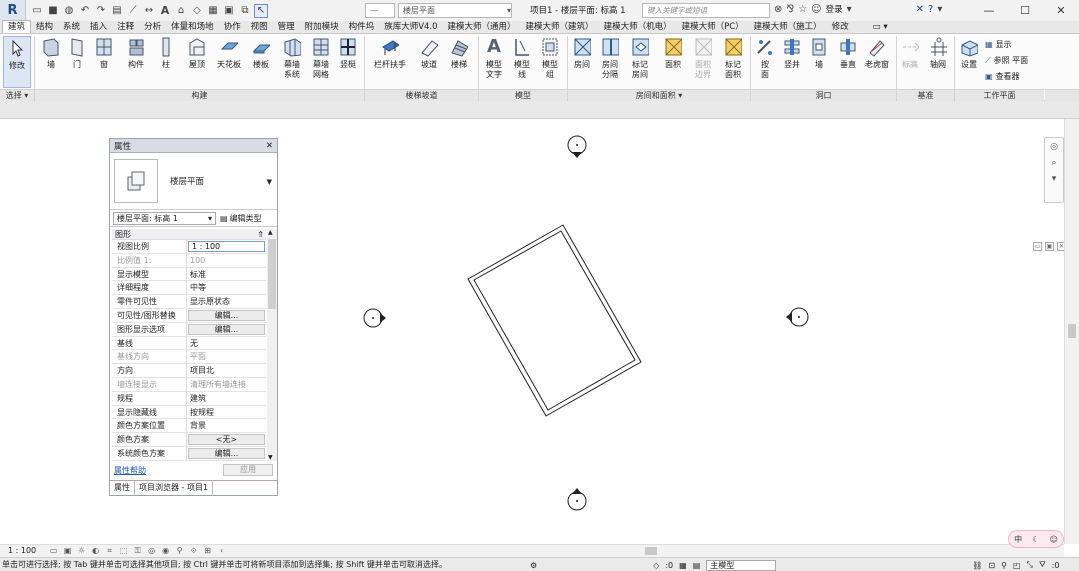 This screenshot has height=571, width=1079. Describe the element at coordinates (189, 234) in the screenshot. I see `group-header-graphics: 图形 ⇑` at that location.